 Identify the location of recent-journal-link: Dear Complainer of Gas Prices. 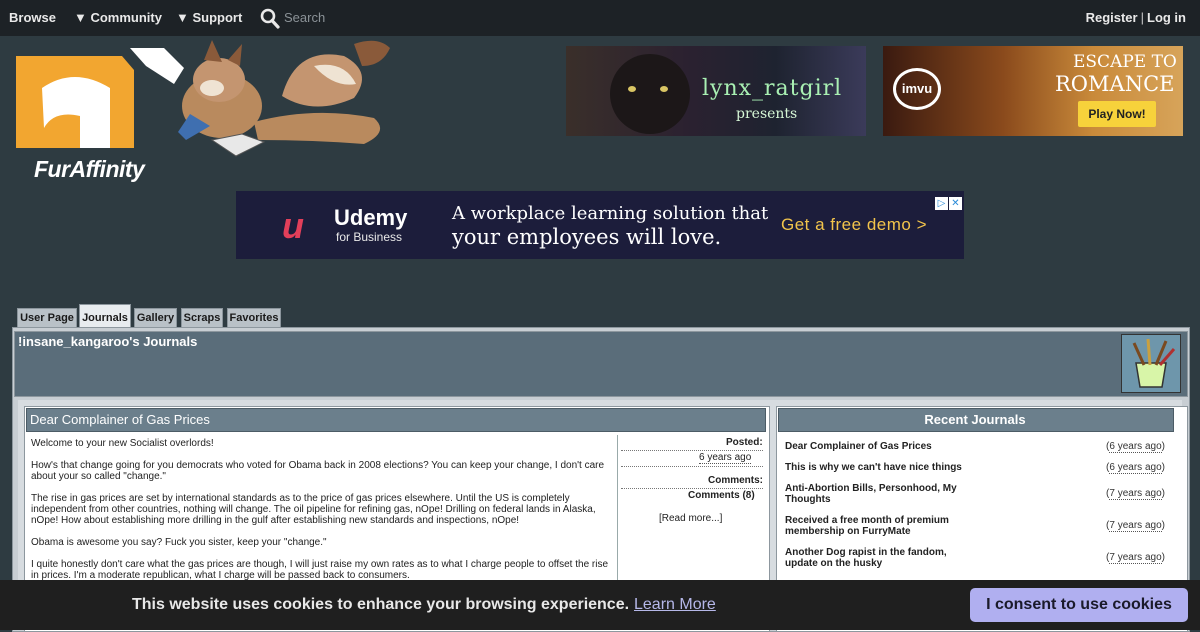
(875, 446).